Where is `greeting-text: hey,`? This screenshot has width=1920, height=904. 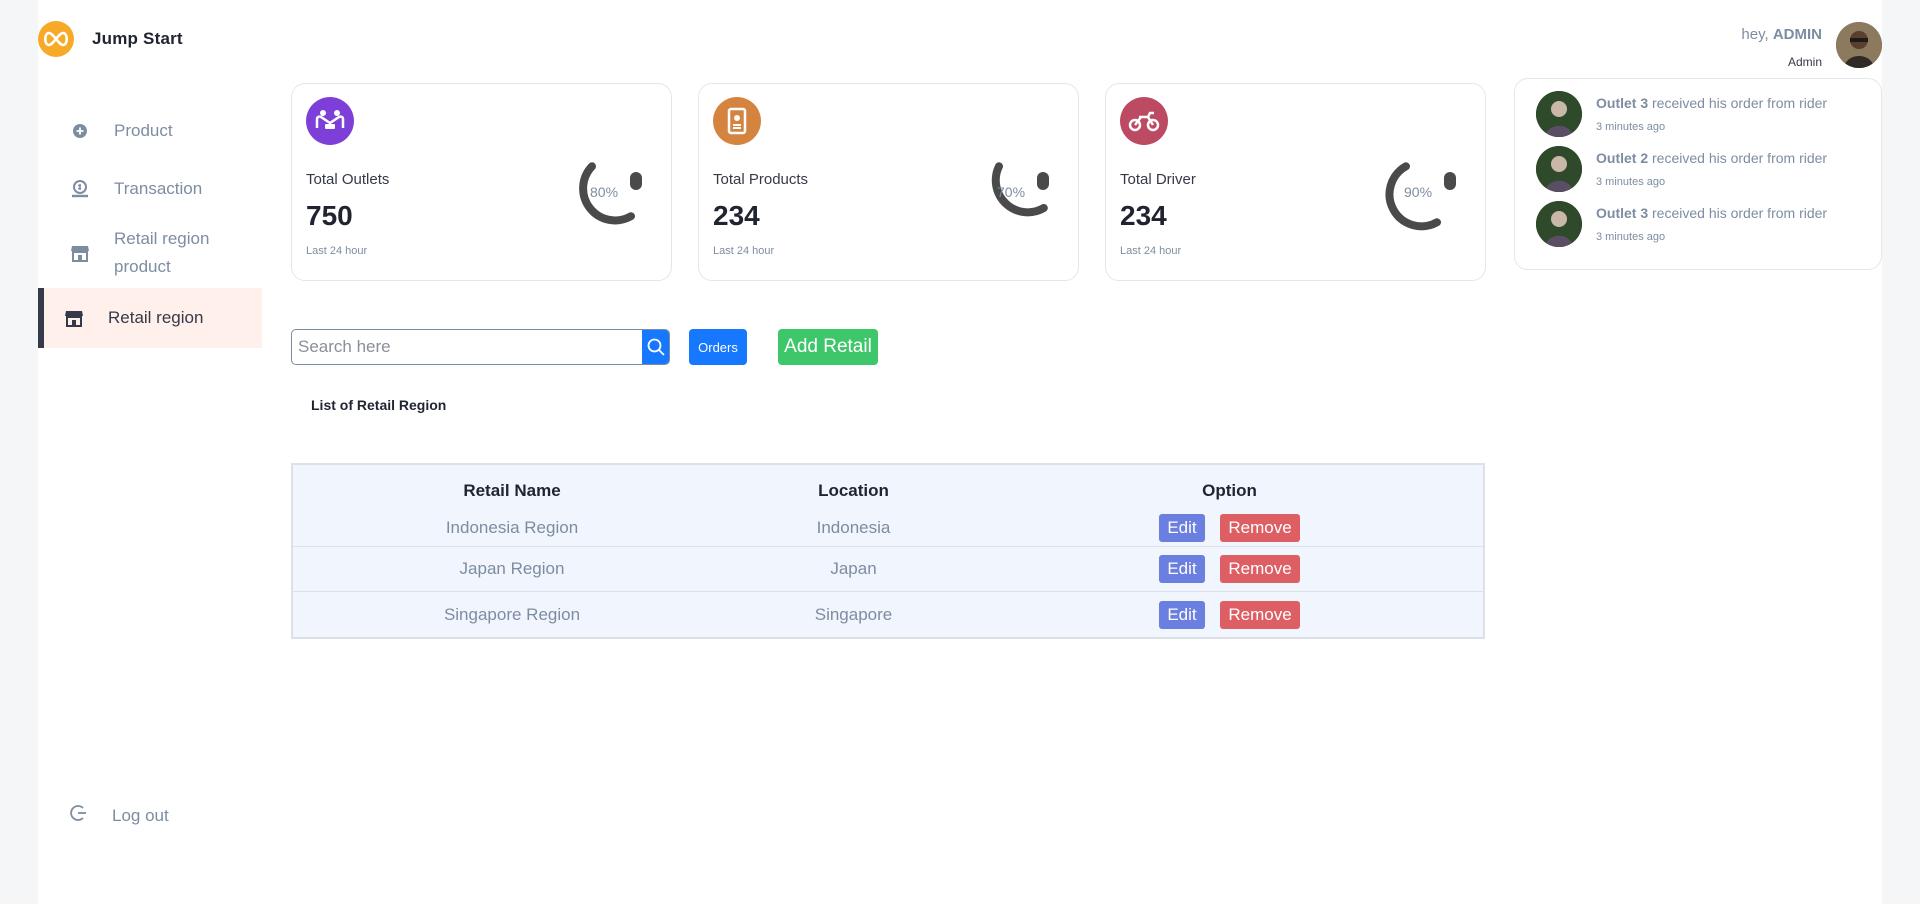 greeting-text: hey, is located at coordinates (1757, 34).